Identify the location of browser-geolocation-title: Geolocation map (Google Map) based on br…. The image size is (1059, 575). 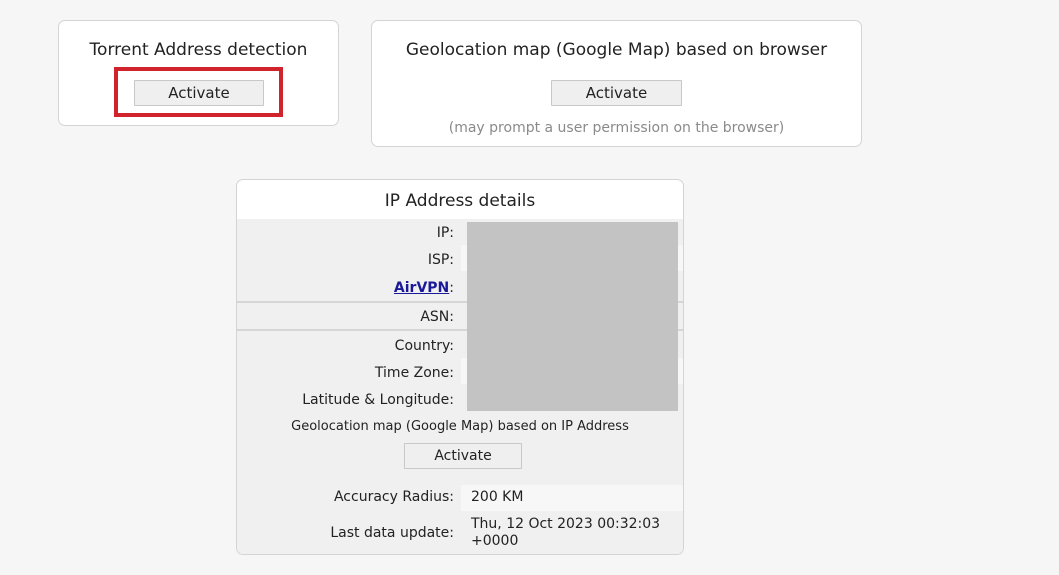
(616, 50).